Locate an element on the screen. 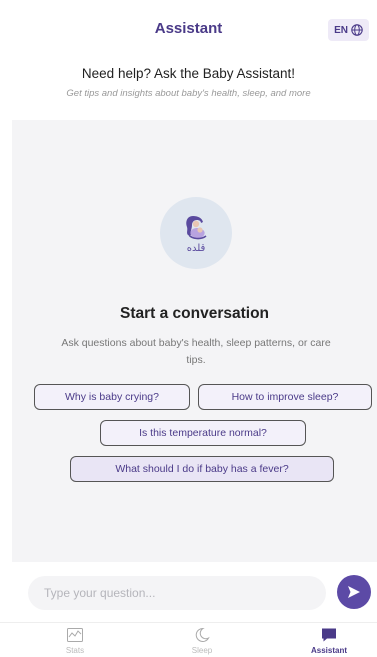 The height and width of the screenshot is (657, 377). nav-item-sleep: Sleep is located at coordinates (202, 641).